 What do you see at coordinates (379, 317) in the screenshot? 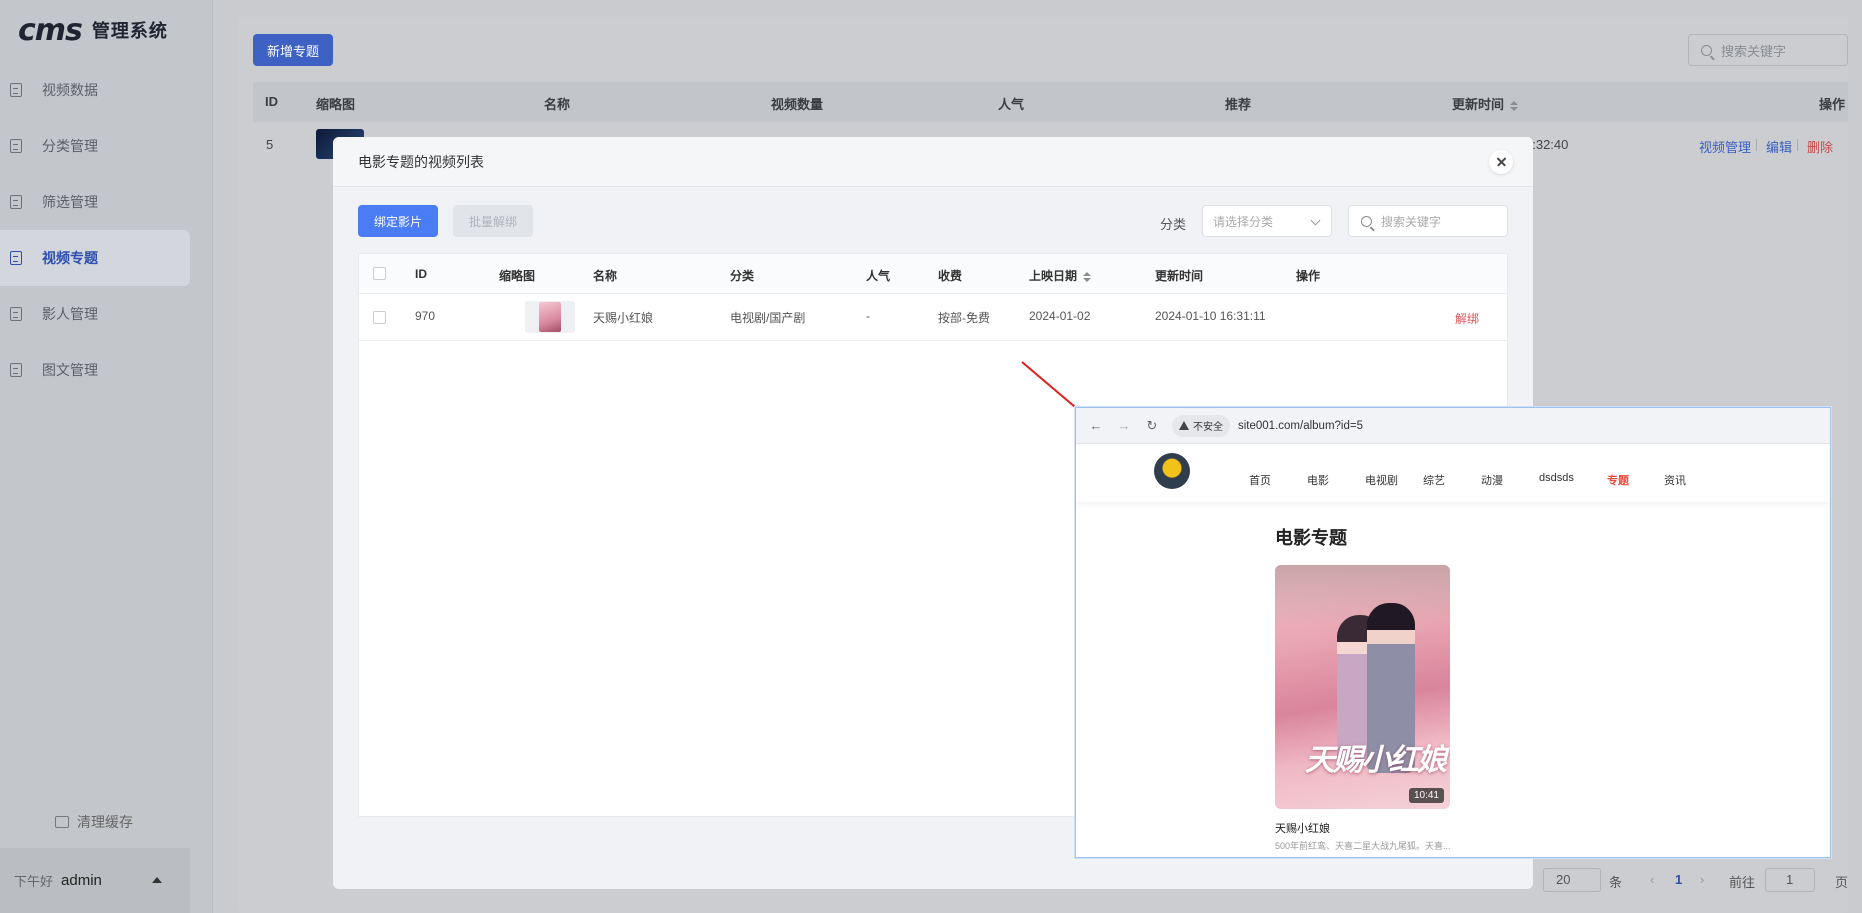
I see `row-checkbox` at bounding box center [379, 317].